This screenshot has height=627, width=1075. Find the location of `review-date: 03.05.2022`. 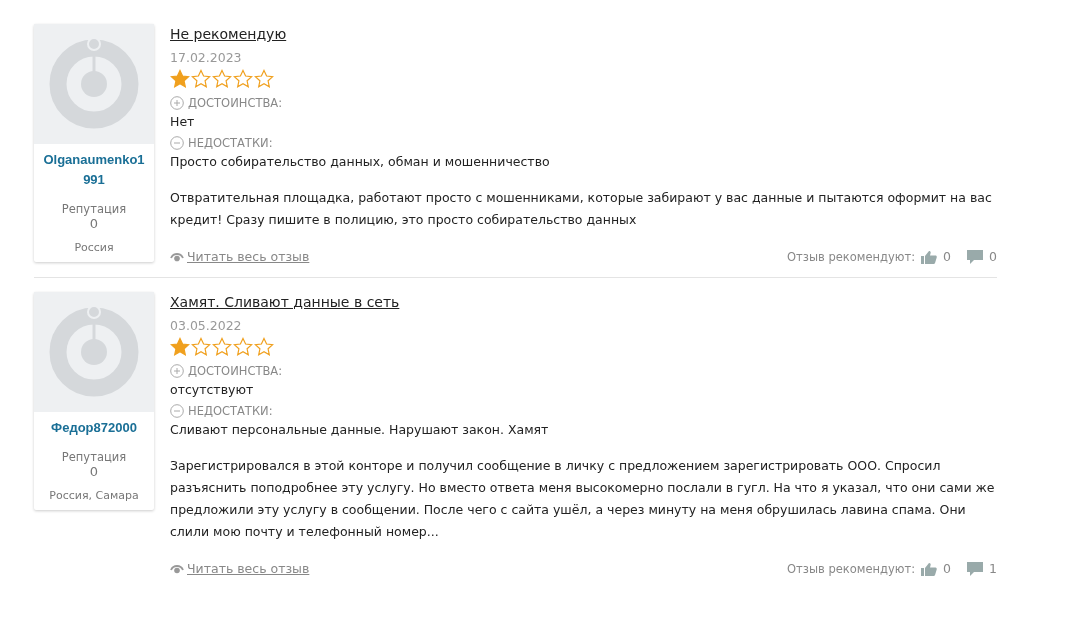

review-date: 03.05.2022 is located at coordinates (206, 325).